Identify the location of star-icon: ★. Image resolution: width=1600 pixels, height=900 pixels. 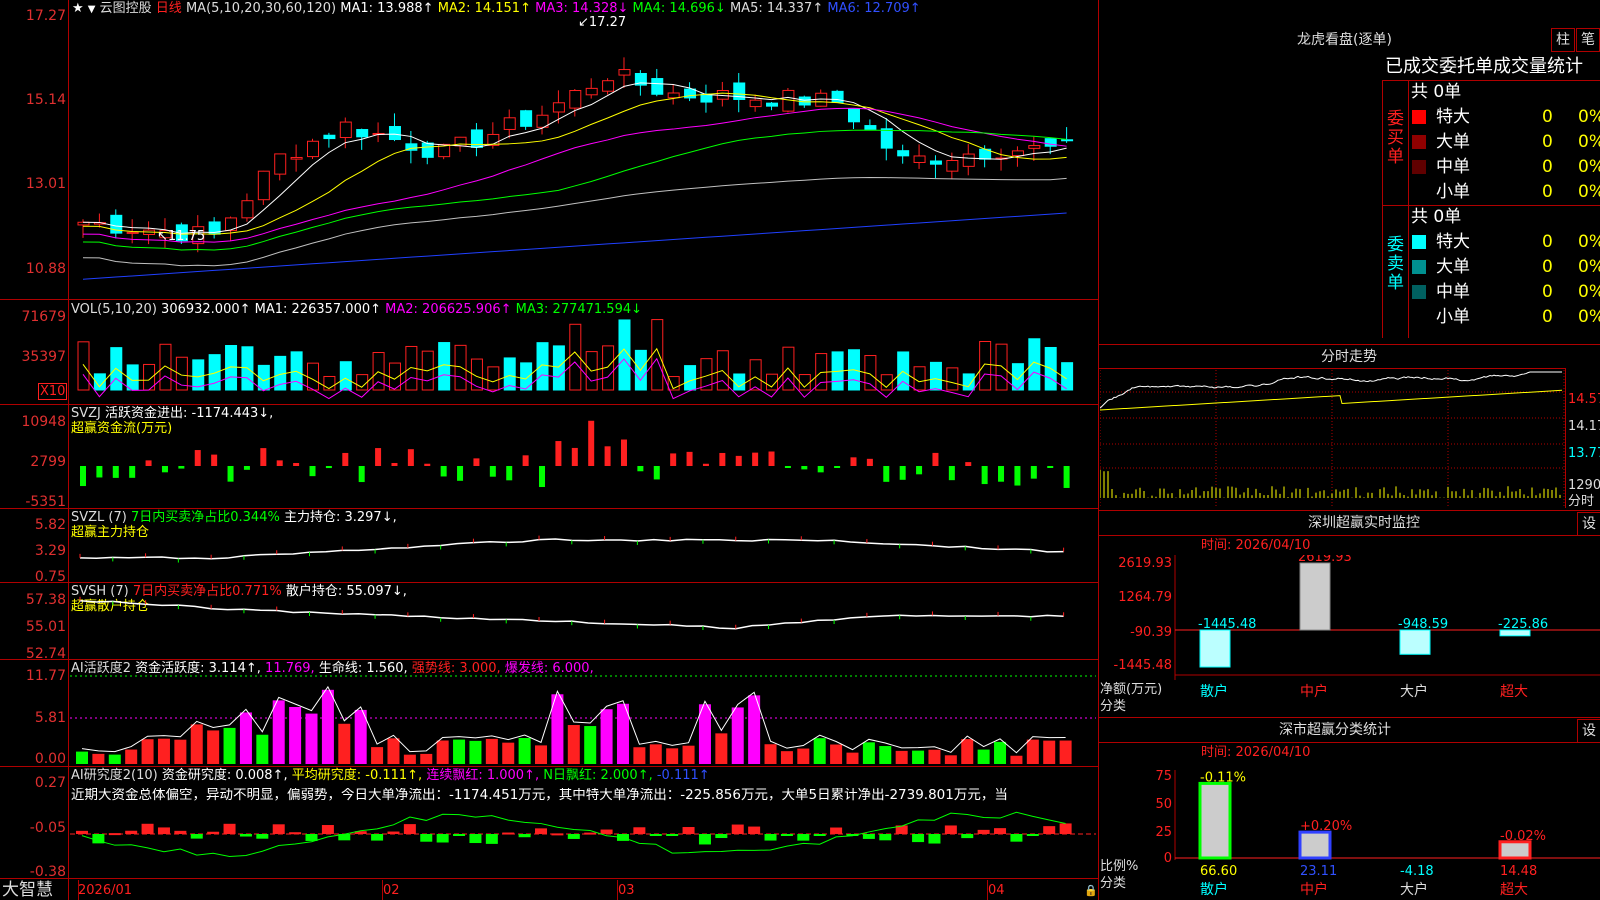
(78, 8).